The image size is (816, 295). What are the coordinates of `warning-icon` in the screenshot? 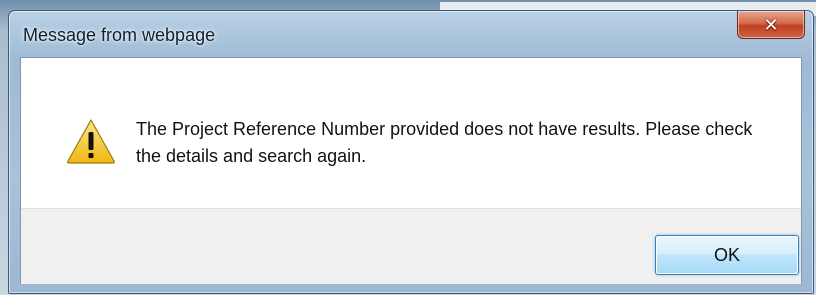 It's located at (91, 141).